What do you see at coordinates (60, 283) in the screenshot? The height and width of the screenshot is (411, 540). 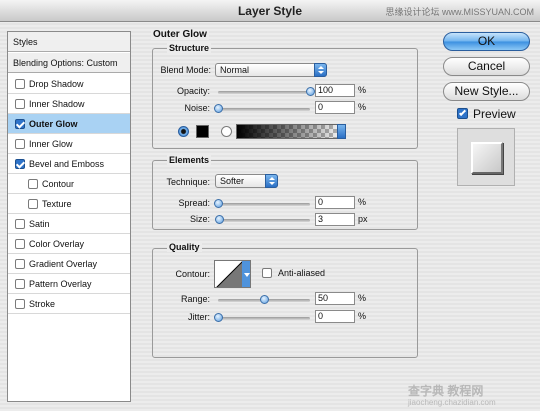 I see `style-item-label: Pattern Overlay` at bounding box center [60, 283].